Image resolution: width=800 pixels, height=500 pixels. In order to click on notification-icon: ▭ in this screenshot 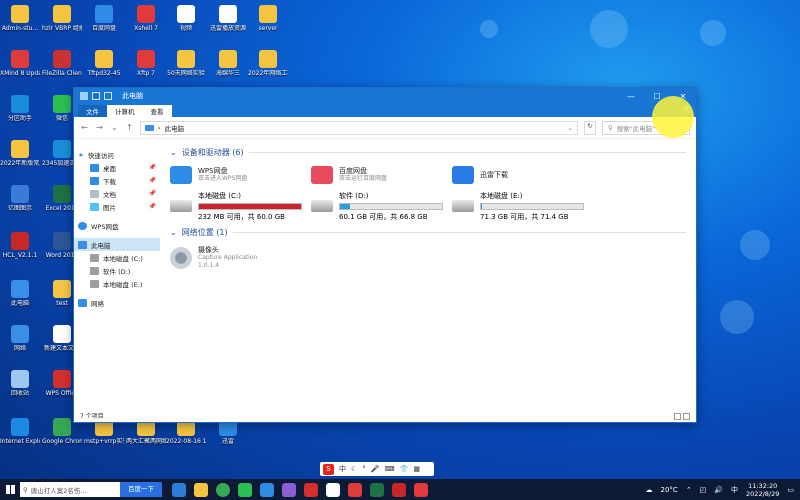, I will do `click(790, 490)`.